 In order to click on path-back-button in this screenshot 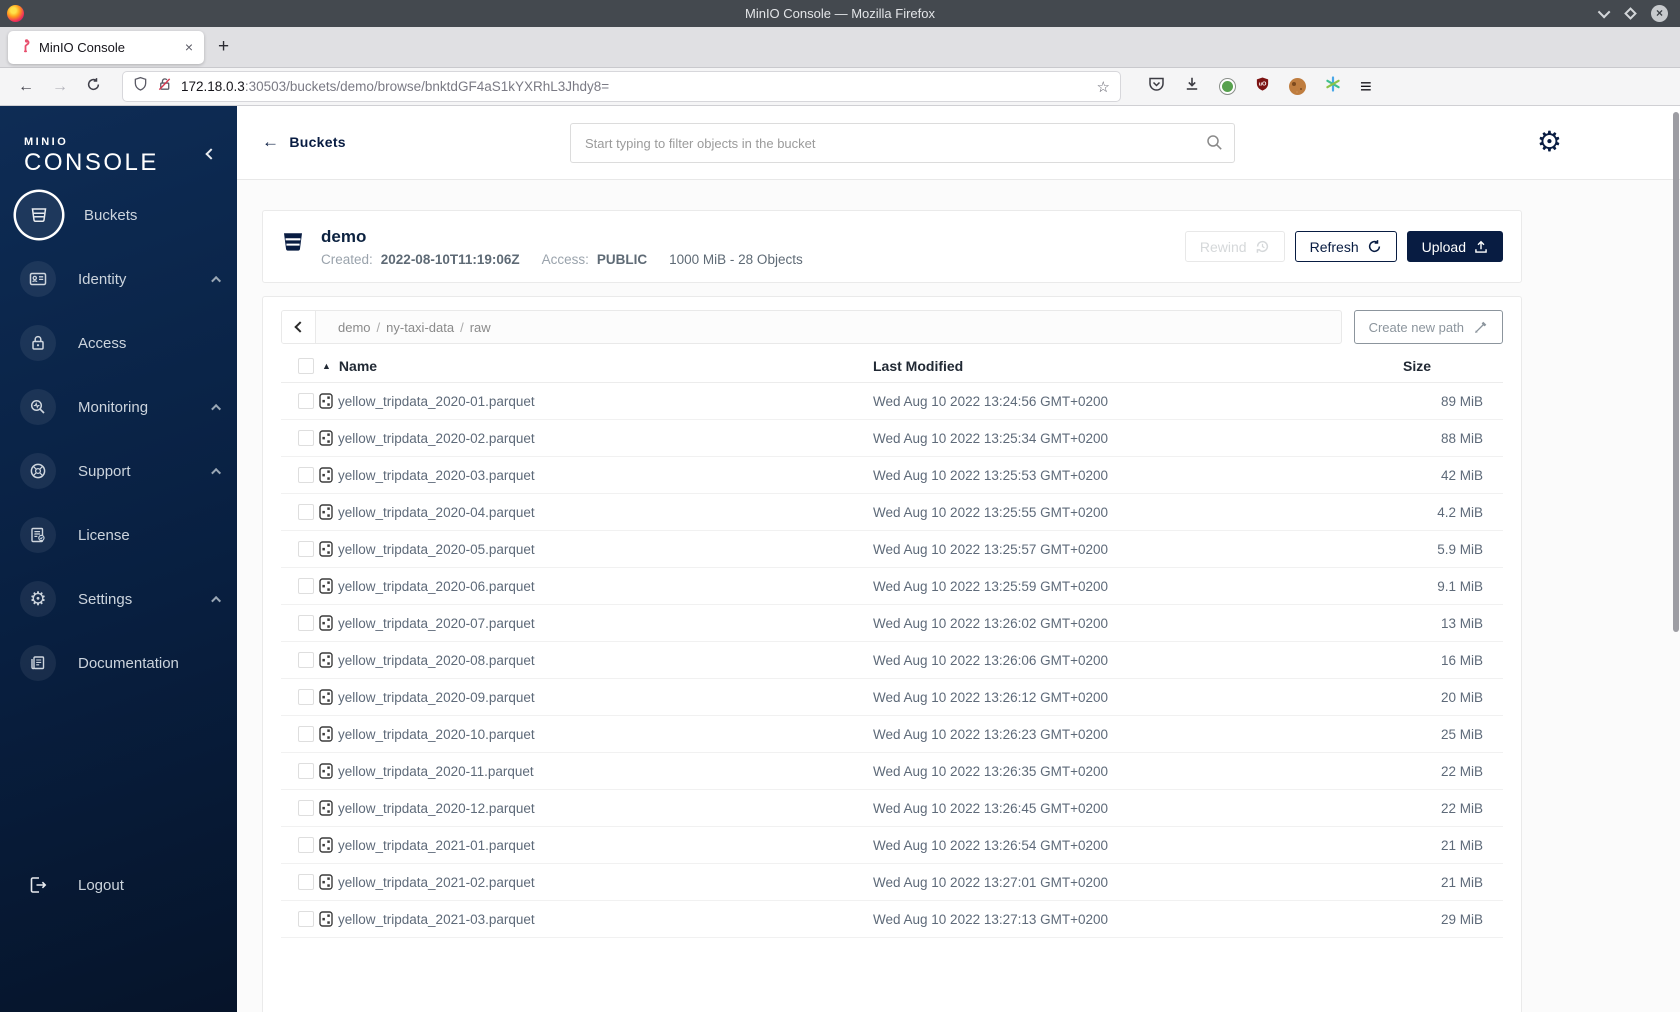, I will do `click(299, 327)`.